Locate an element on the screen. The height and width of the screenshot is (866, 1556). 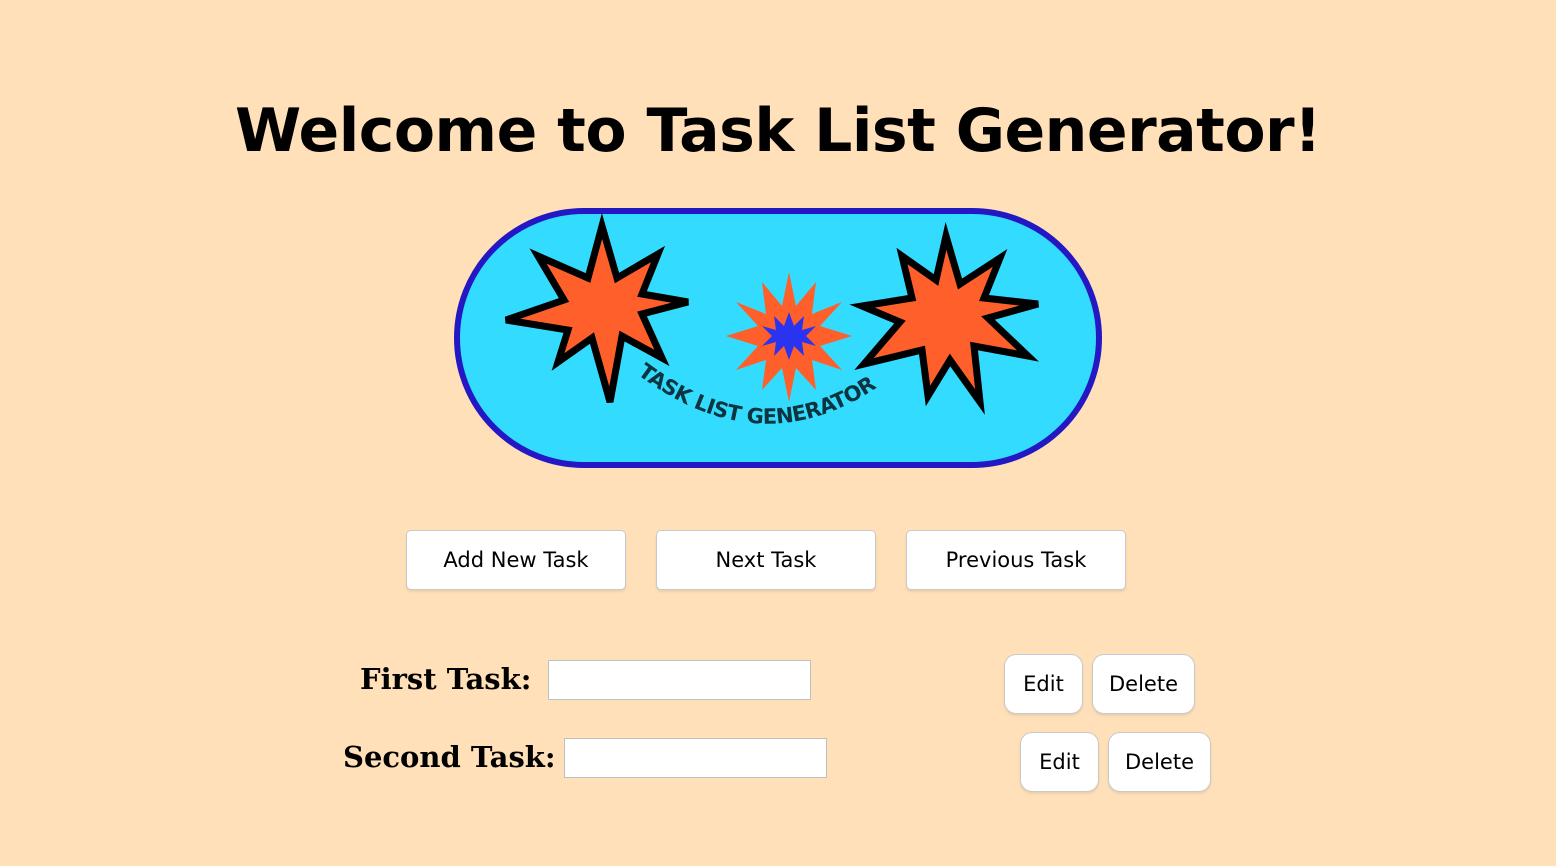
first-task-input is located at coordinates (679, 680).